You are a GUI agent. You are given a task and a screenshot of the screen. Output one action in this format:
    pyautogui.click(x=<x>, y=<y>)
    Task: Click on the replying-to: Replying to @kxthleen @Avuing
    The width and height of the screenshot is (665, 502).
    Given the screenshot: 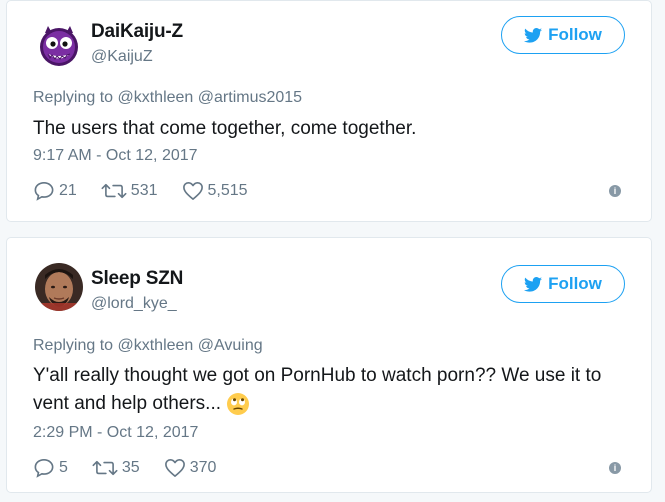 What is the action you would take?
    pyautogui.click(x=148, y=345)
    